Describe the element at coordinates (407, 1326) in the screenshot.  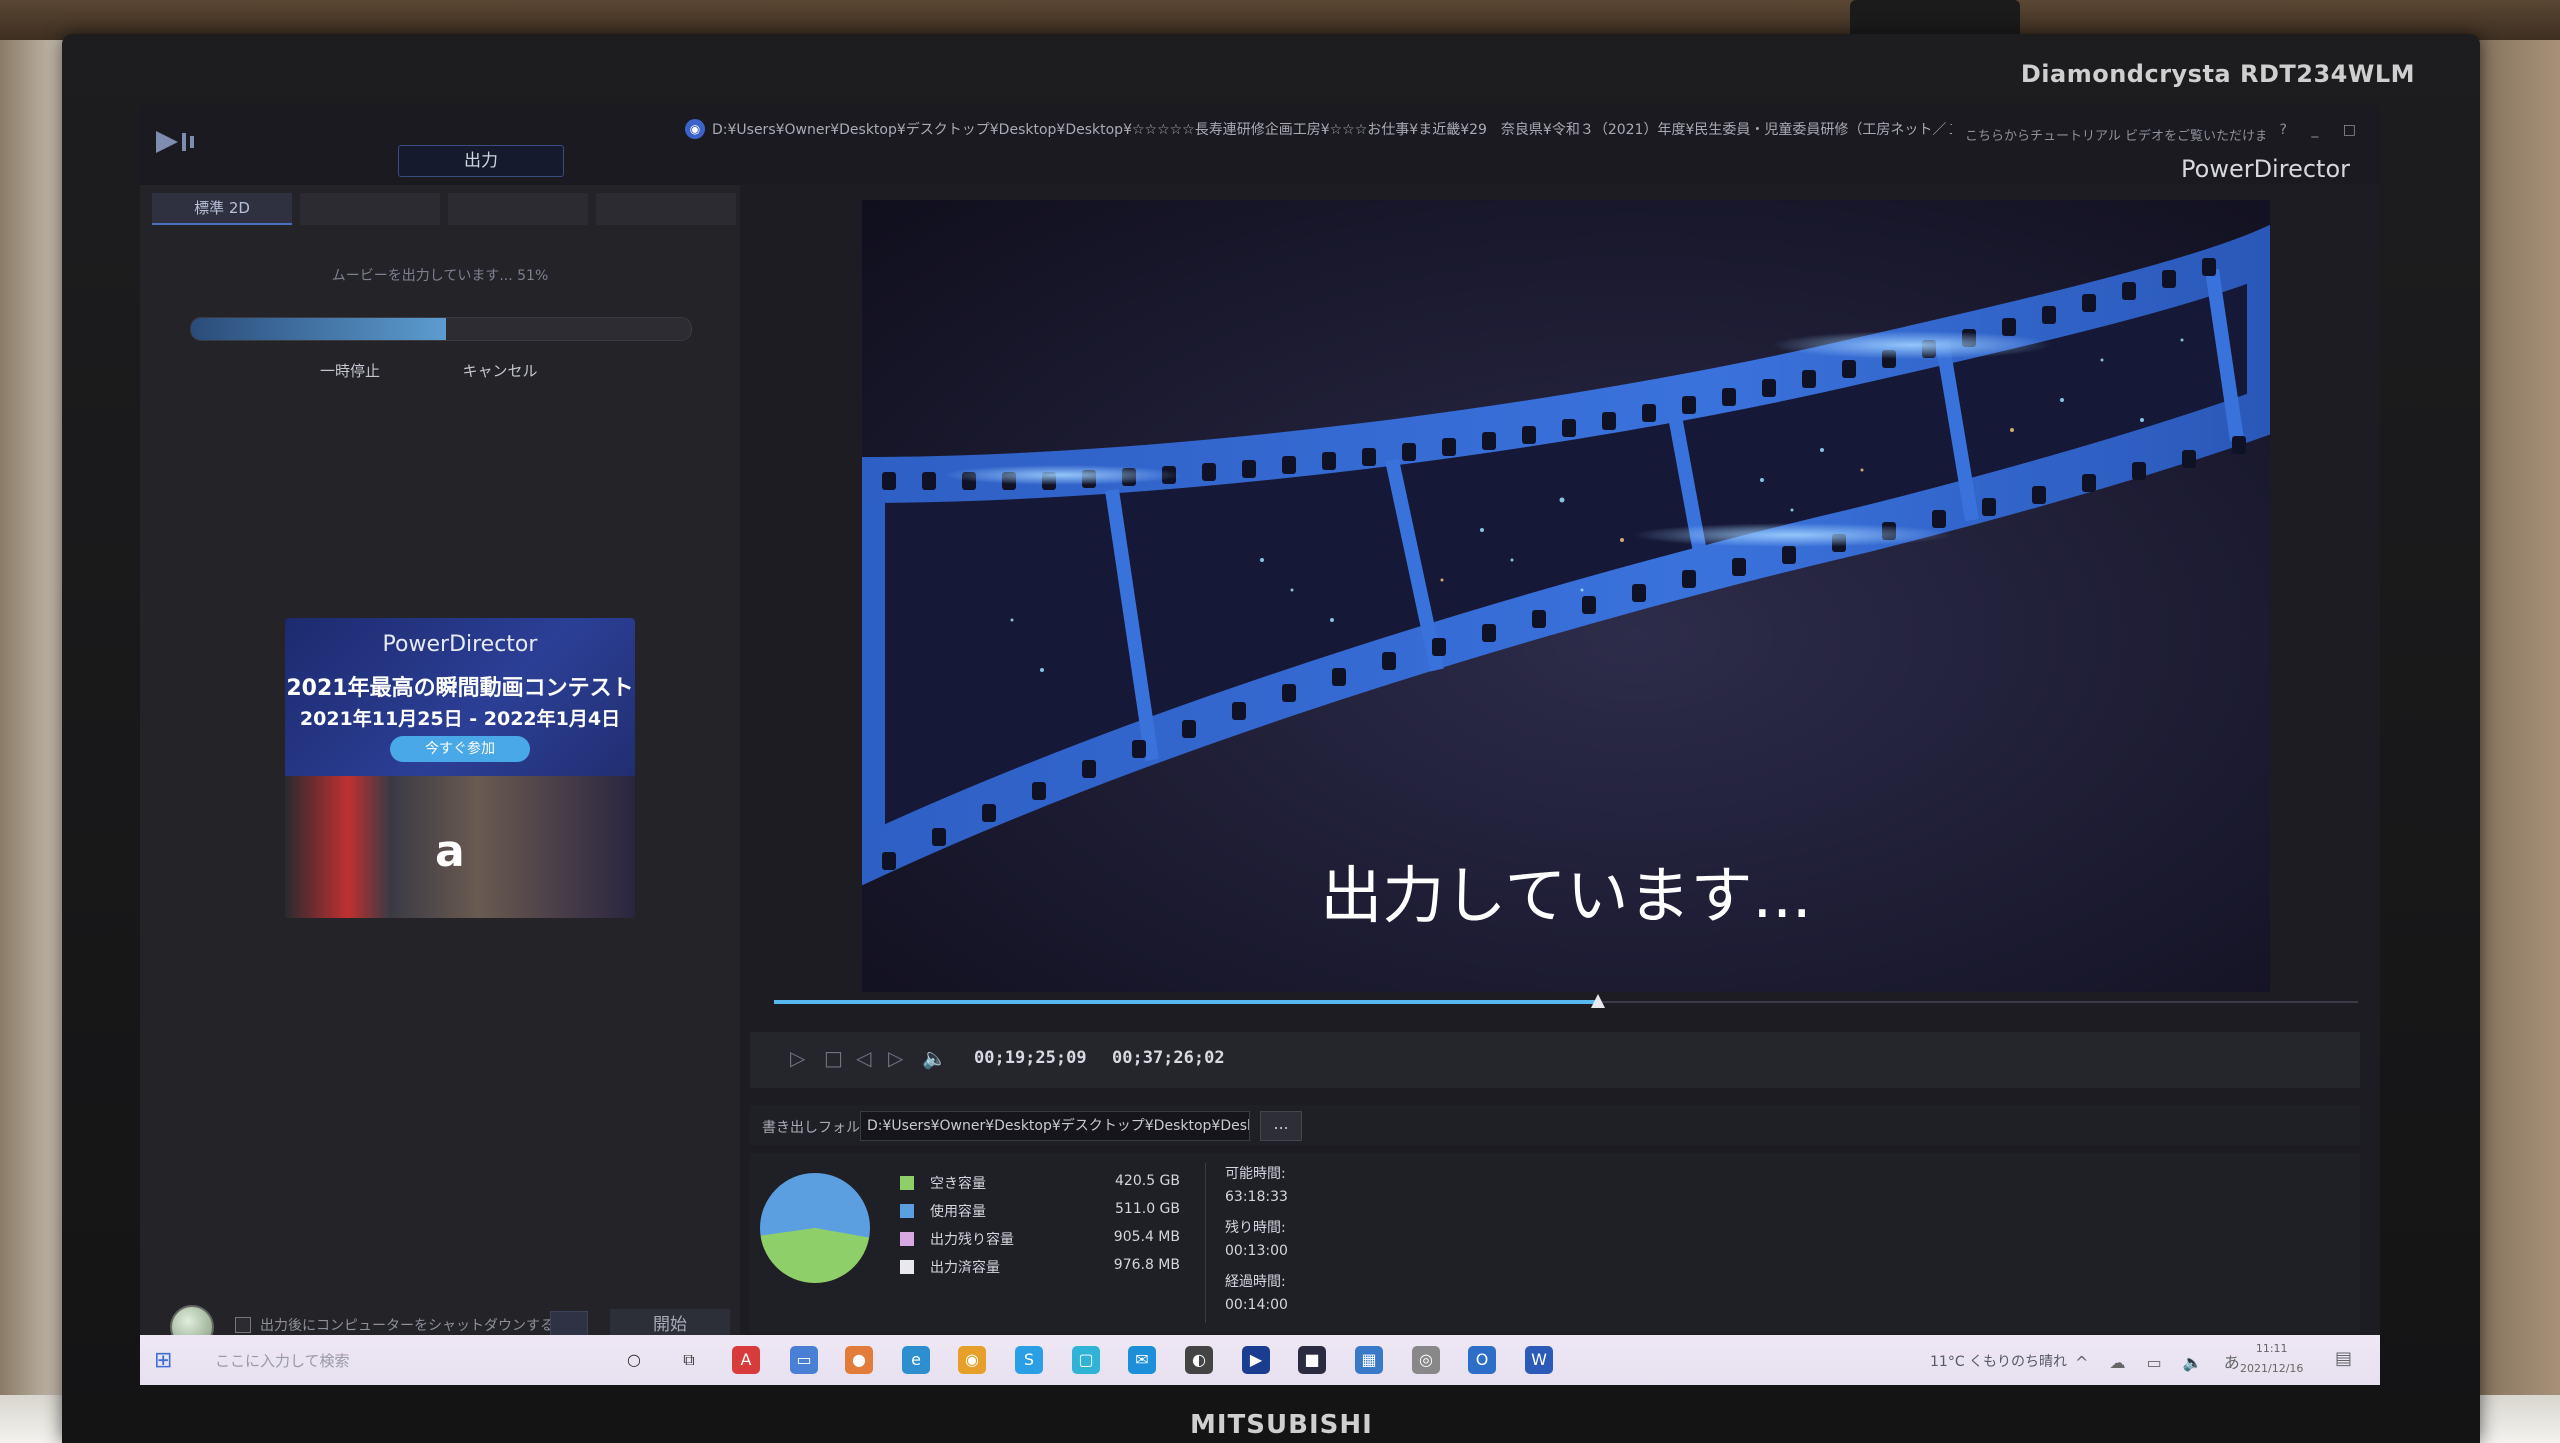
I see `shutdown-label: 出力後にコンピューターをシャットダウンする` at that location.